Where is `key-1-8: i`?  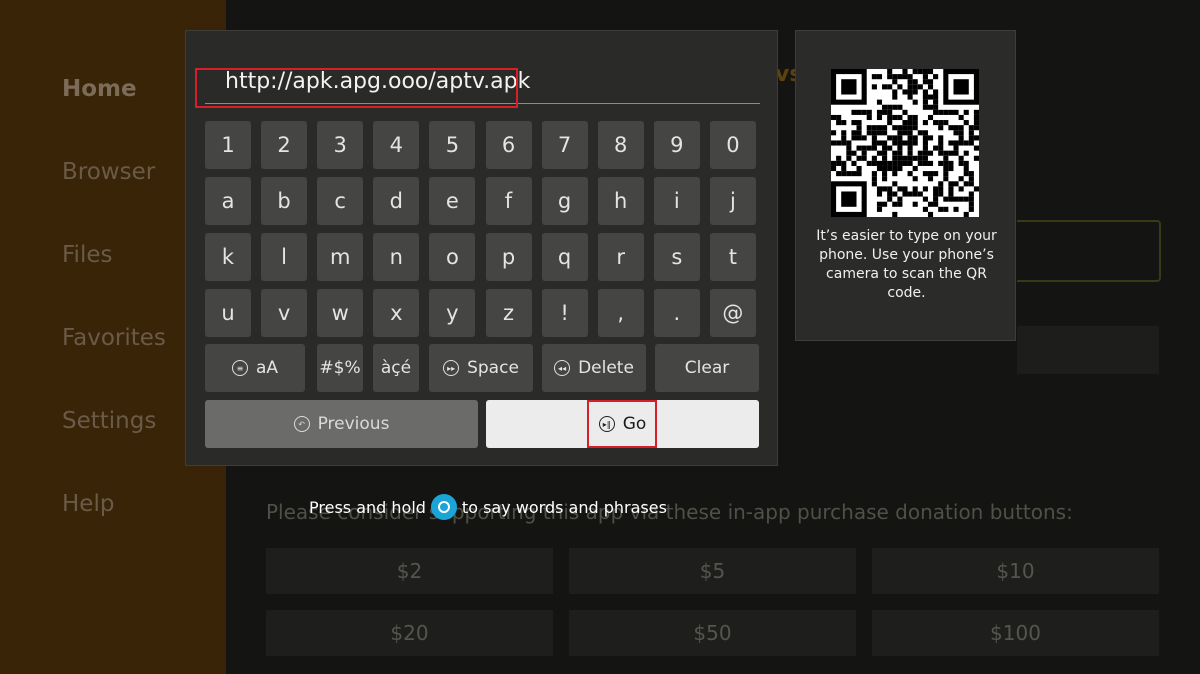 key-1-8: i is located at coordinates (676, 201).